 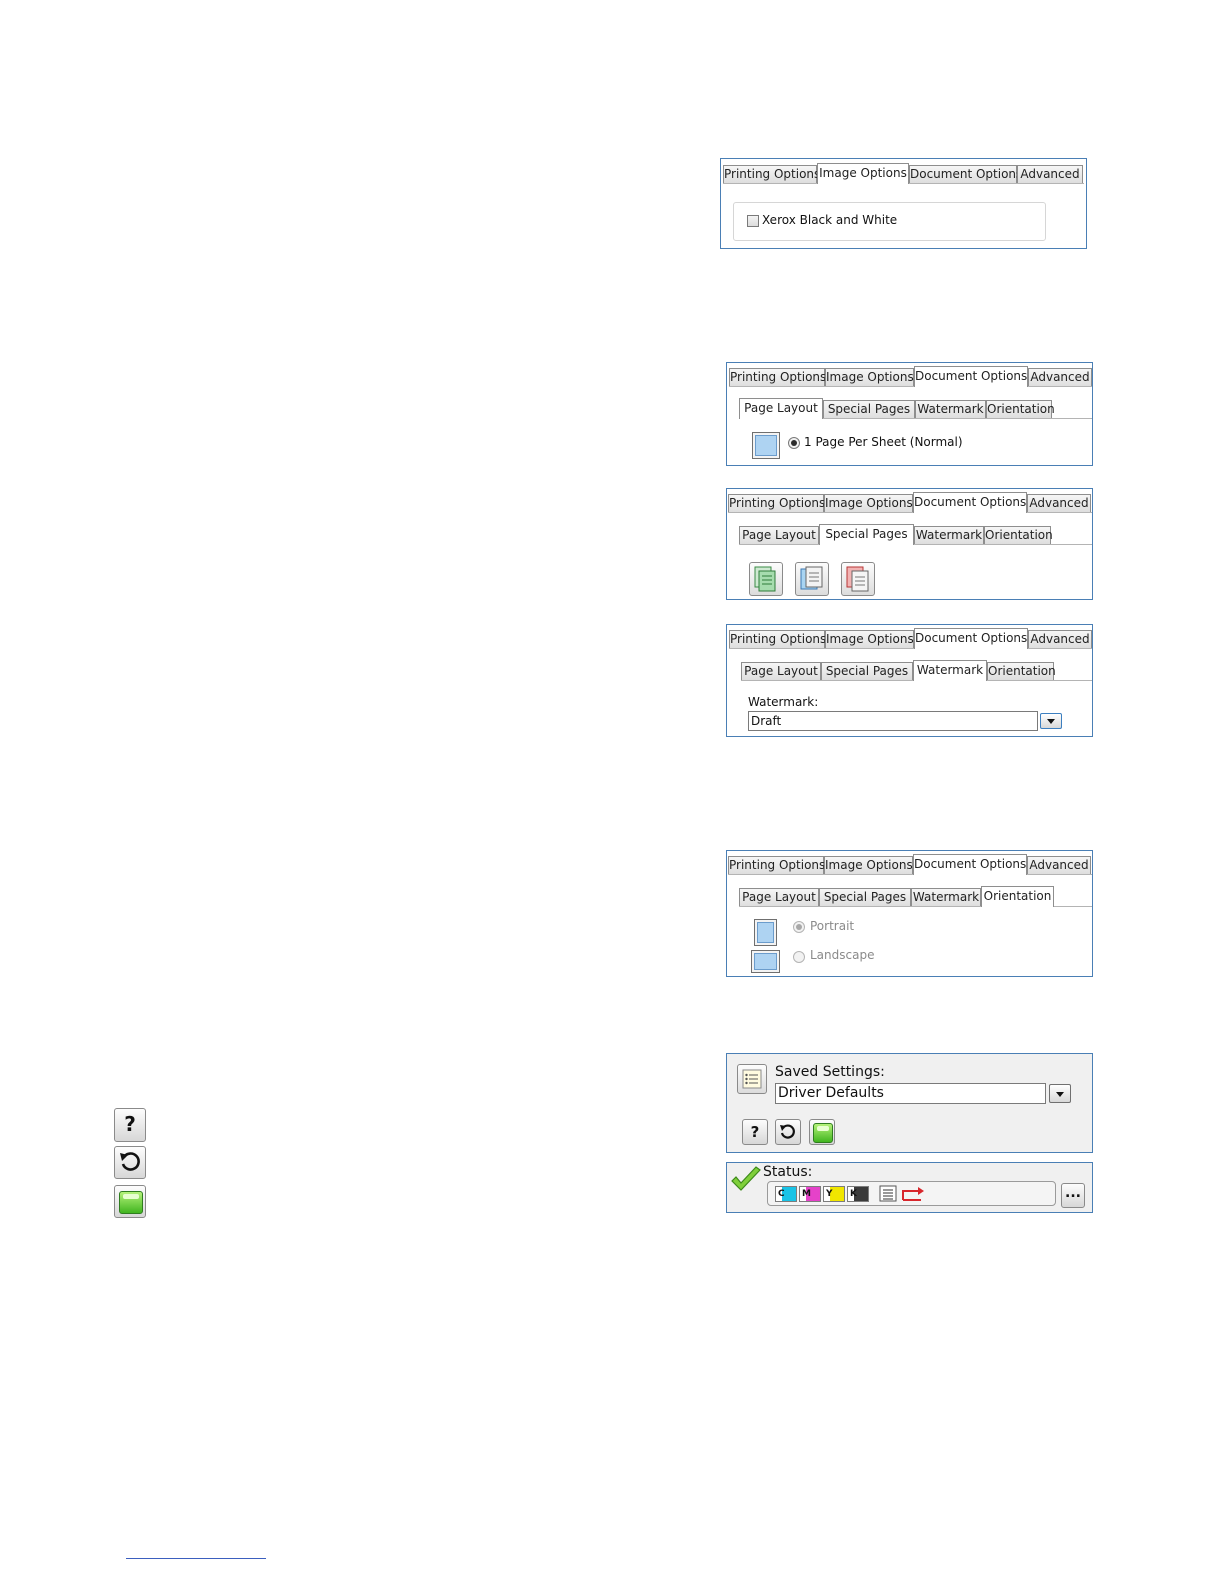 I want to click on magenta-ink-icon: M, so click(x=810, y=1194).